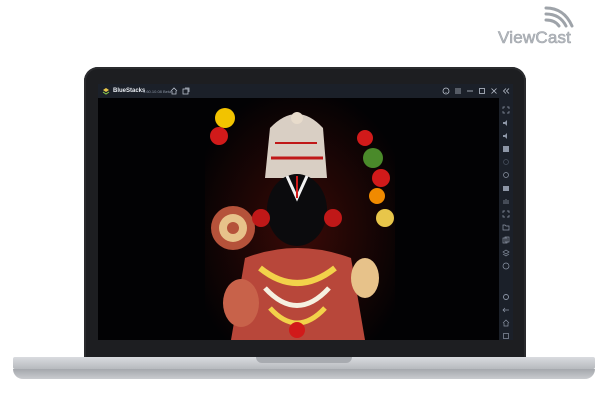  I want to click on home-icon, so click(174, 91).